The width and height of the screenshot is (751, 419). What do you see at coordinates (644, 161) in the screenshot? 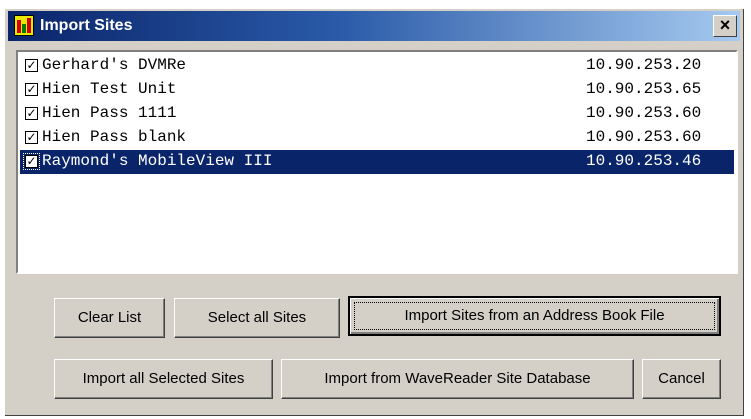
I see `site-ip: 10.90.253.46` at bounding box center [644, 161].